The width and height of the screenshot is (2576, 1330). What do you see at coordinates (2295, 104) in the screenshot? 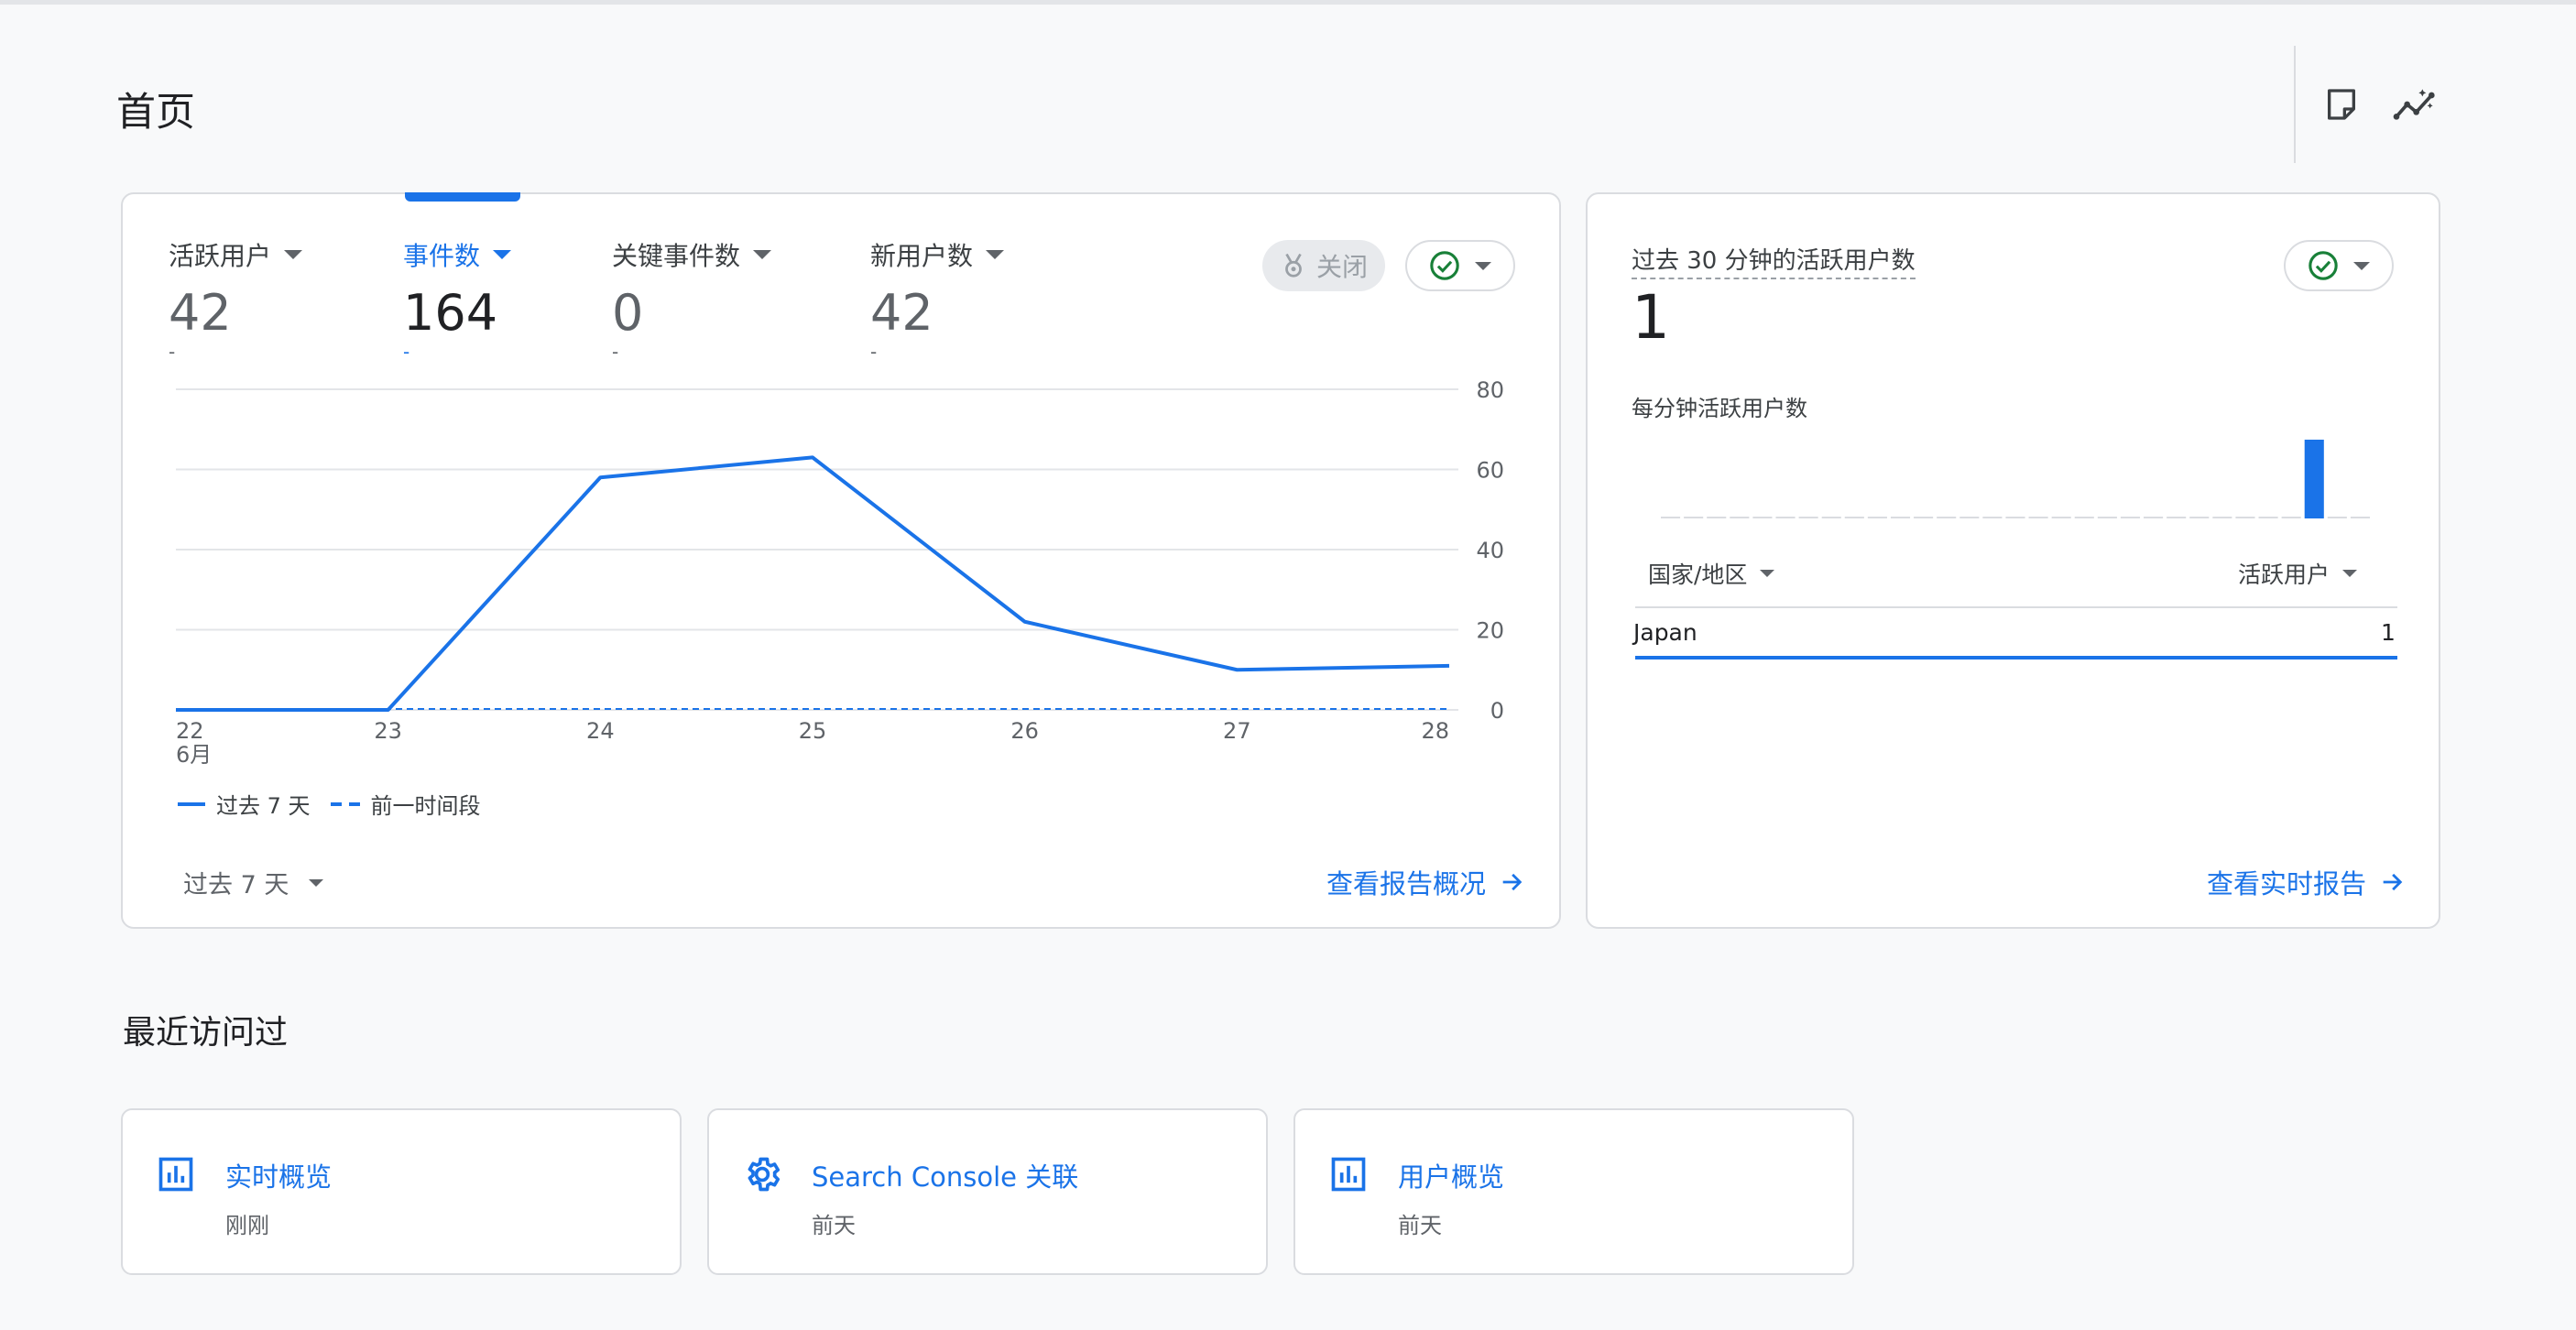
I see `header-divider` at bounding box center [2295, 104].